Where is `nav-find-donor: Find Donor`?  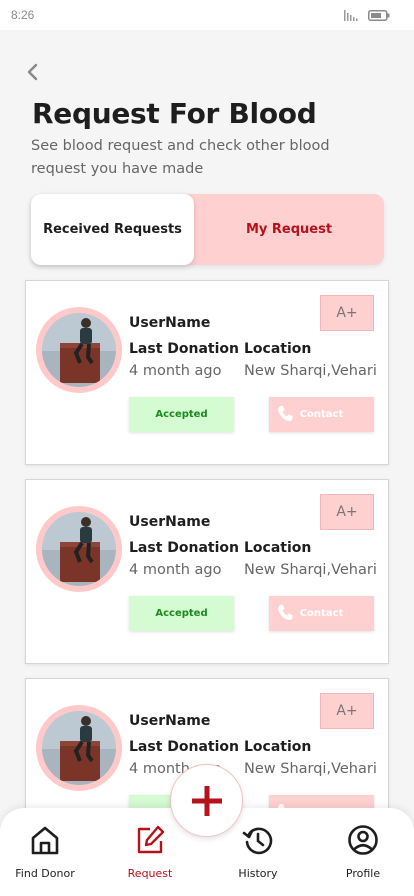
nav-find-donor: Find Donor is located at coordinates (45, 855).